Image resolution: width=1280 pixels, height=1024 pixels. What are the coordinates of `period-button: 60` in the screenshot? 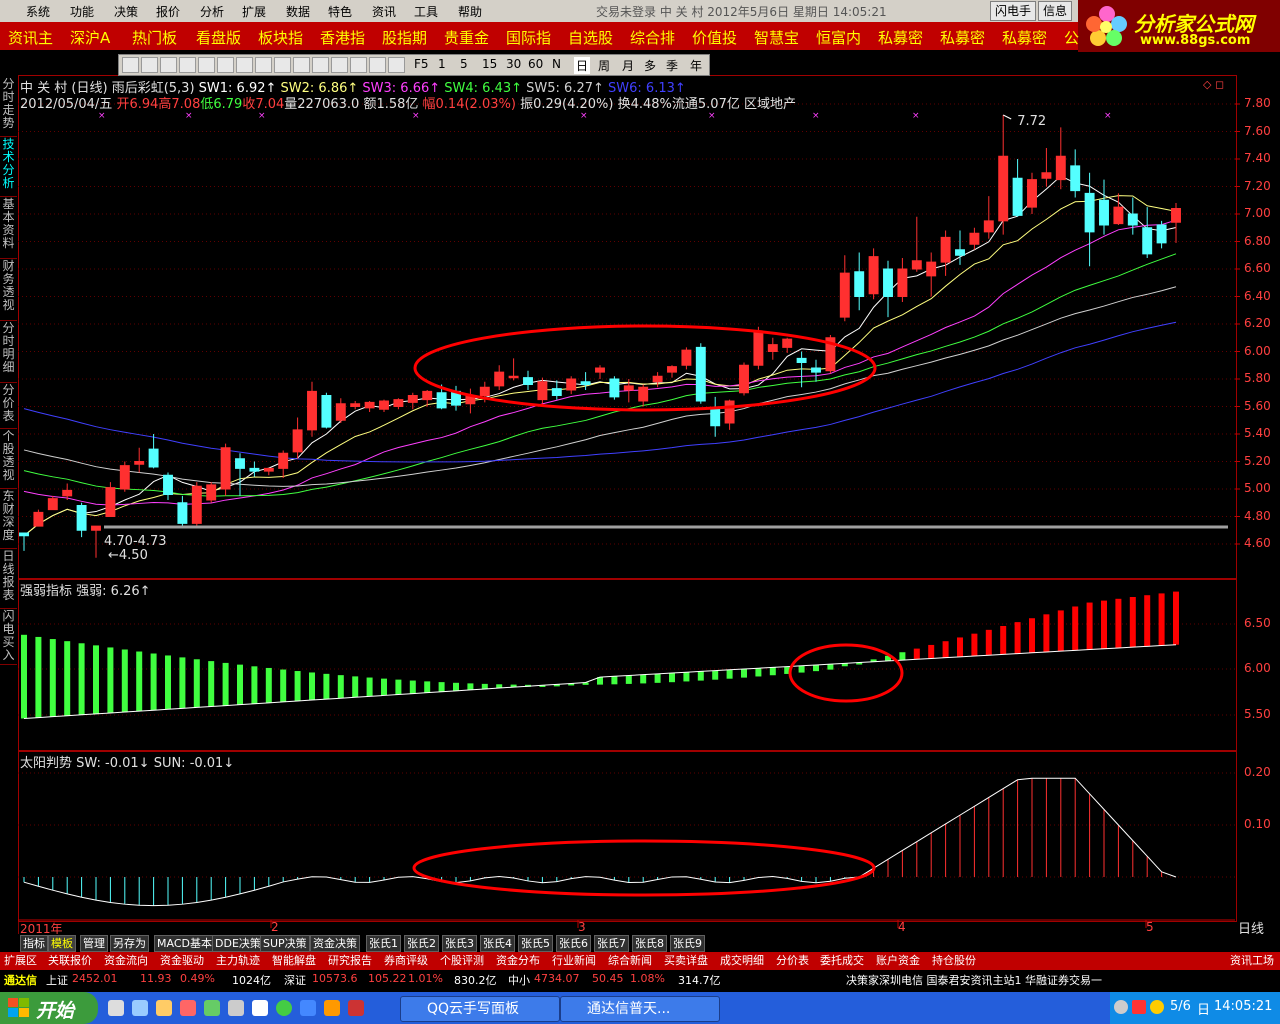 It's located at (535, 64).